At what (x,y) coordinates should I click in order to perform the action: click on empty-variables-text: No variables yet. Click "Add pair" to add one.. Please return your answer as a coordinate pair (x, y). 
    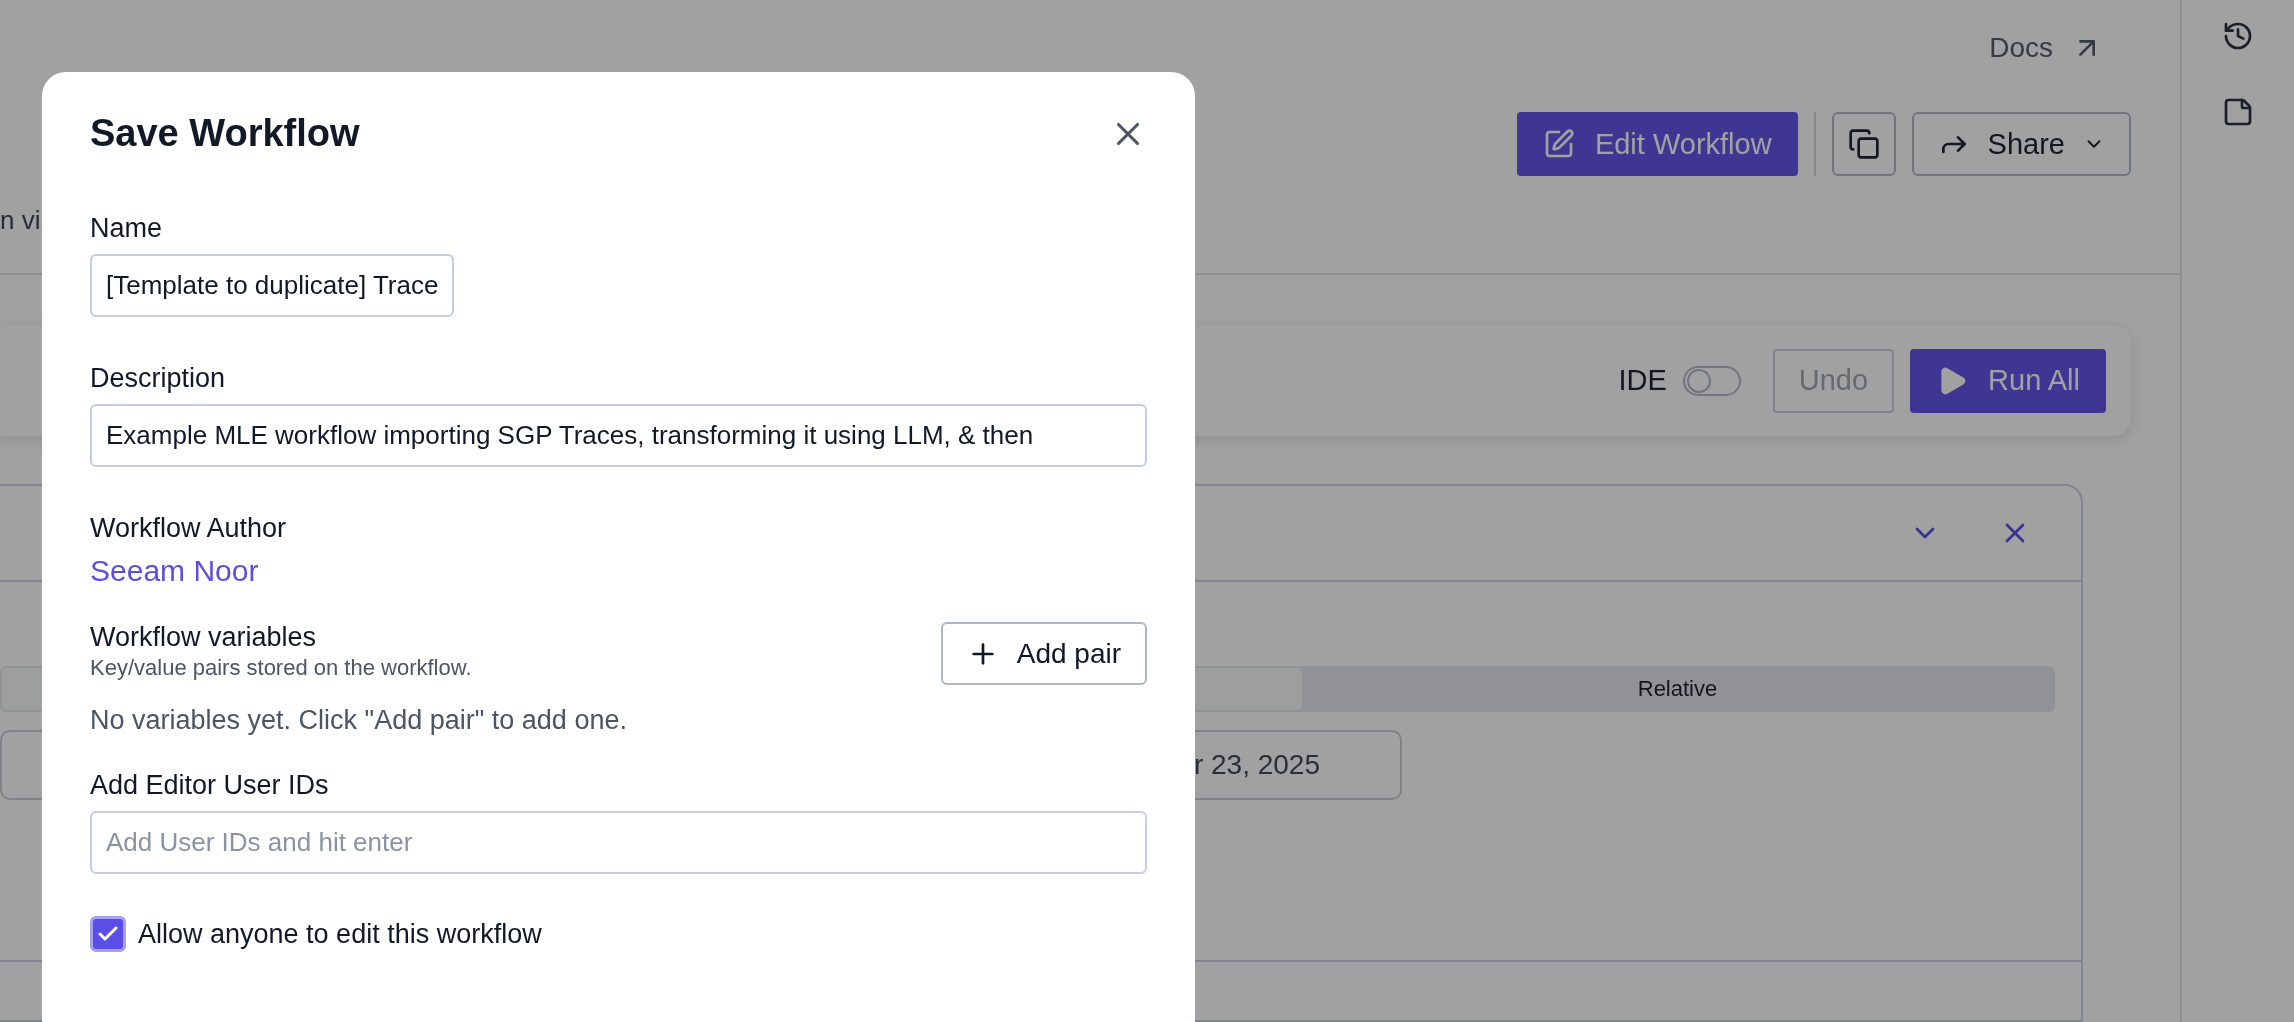
    Looking at the image, I should click on (359, 720).